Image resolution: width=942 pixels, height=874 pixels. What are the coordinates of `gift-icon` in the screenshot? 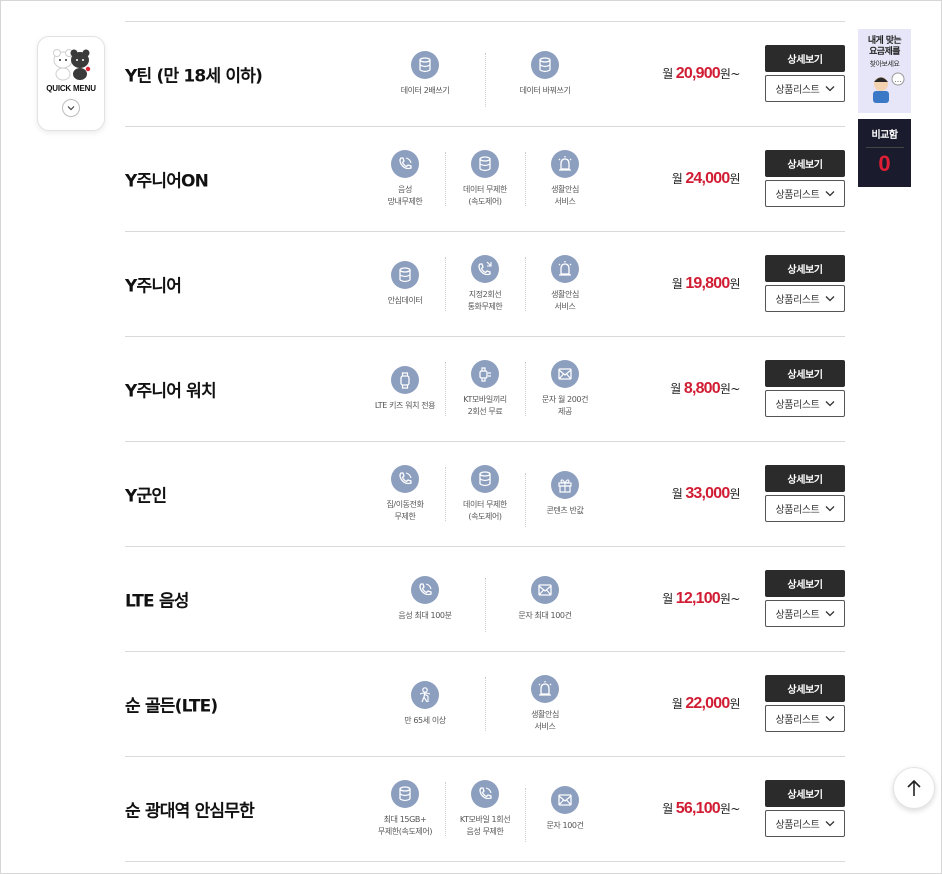 It's located at (565, 485).